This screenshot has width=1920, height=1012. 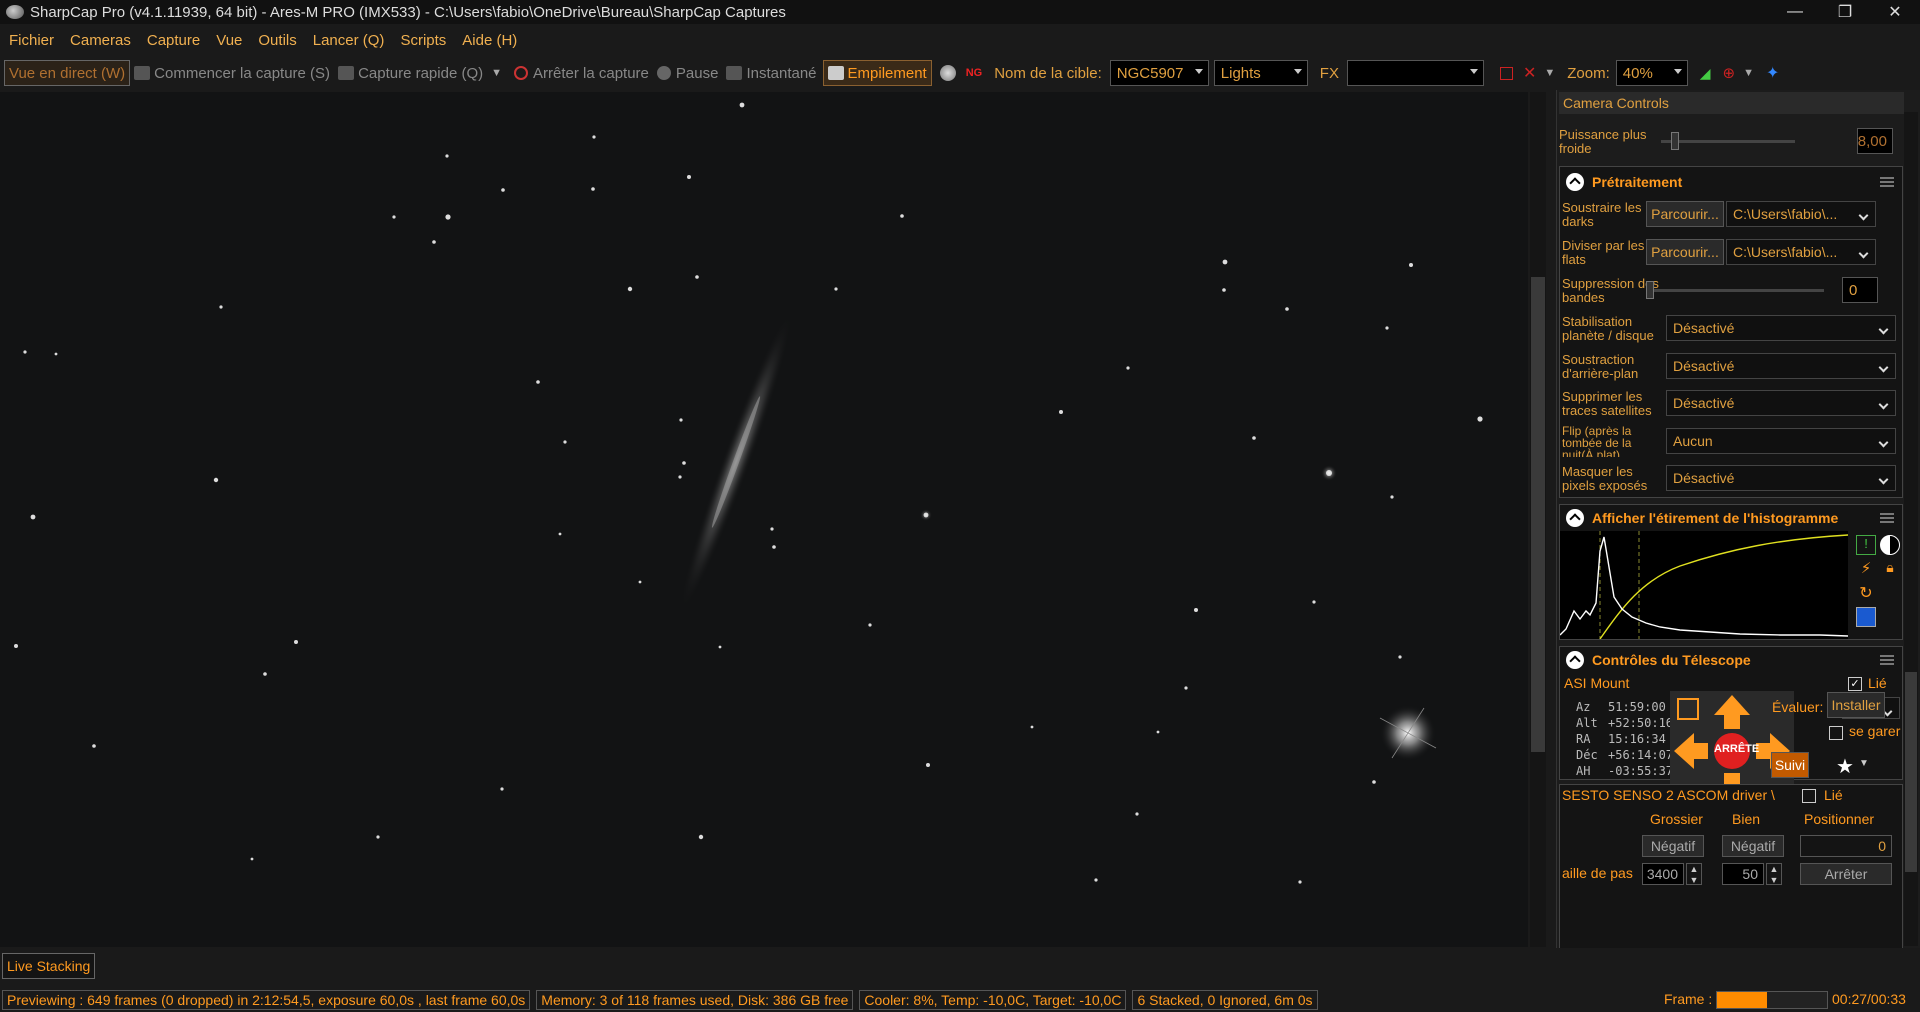 What do you see at coordinates (1781, 328) in the screenshot?
I see `stabilisation-select: Désactivé` at bounding box center [1781, 328].